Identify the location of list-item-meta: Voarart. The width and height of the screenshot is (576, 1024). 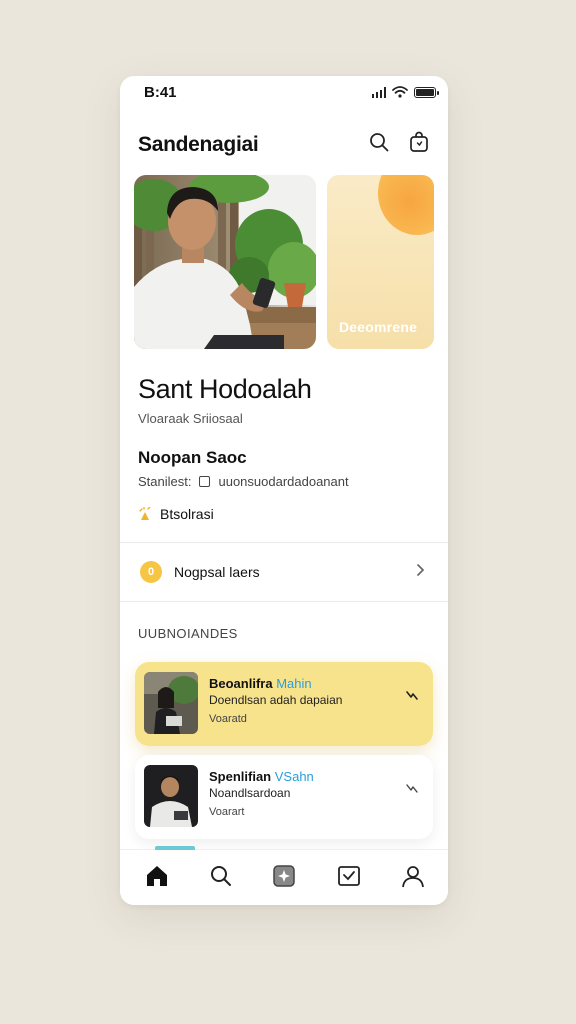
(227, 812).